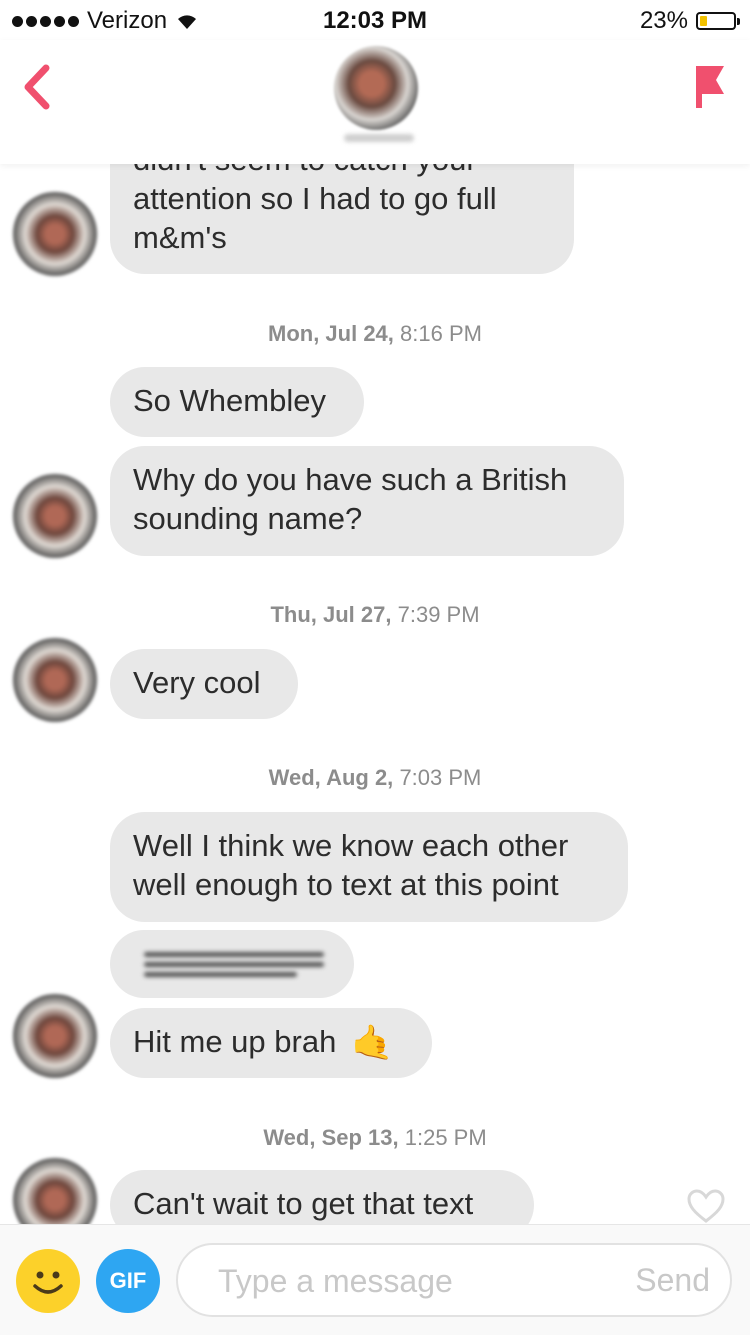 The width and height of the screenshot is (750, 1335). I want to click on message-composer: GIF Send, so click(375, 1279).